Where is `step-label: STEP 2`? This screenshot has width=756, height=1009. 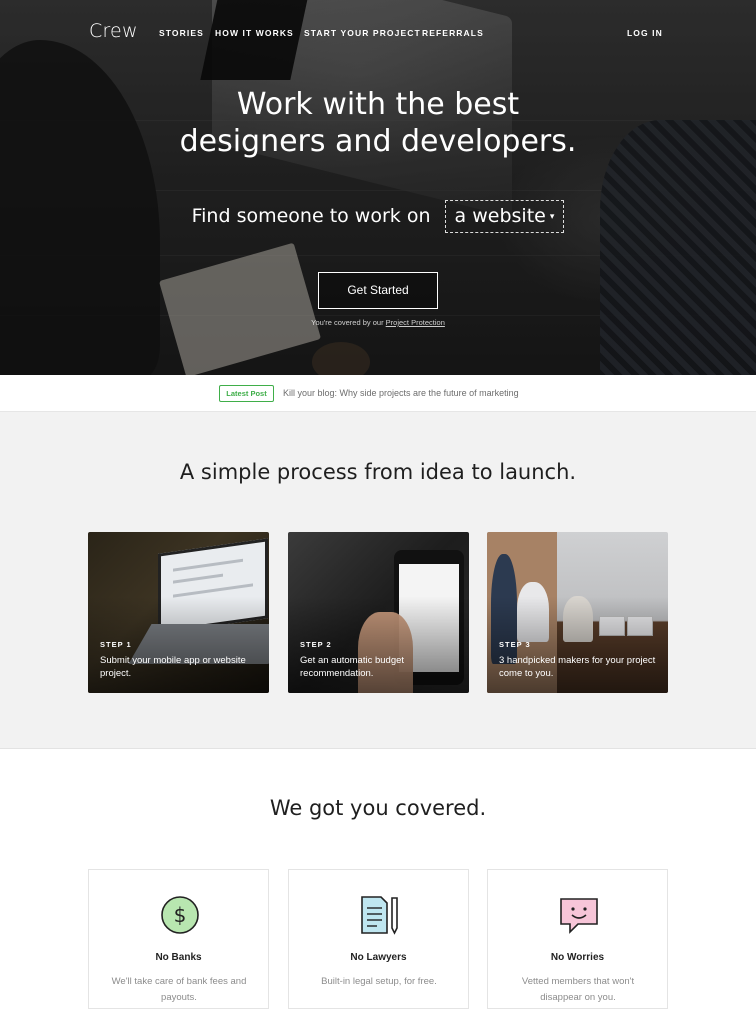 step-label: STEP 2 is located at coordinates (316, 644).